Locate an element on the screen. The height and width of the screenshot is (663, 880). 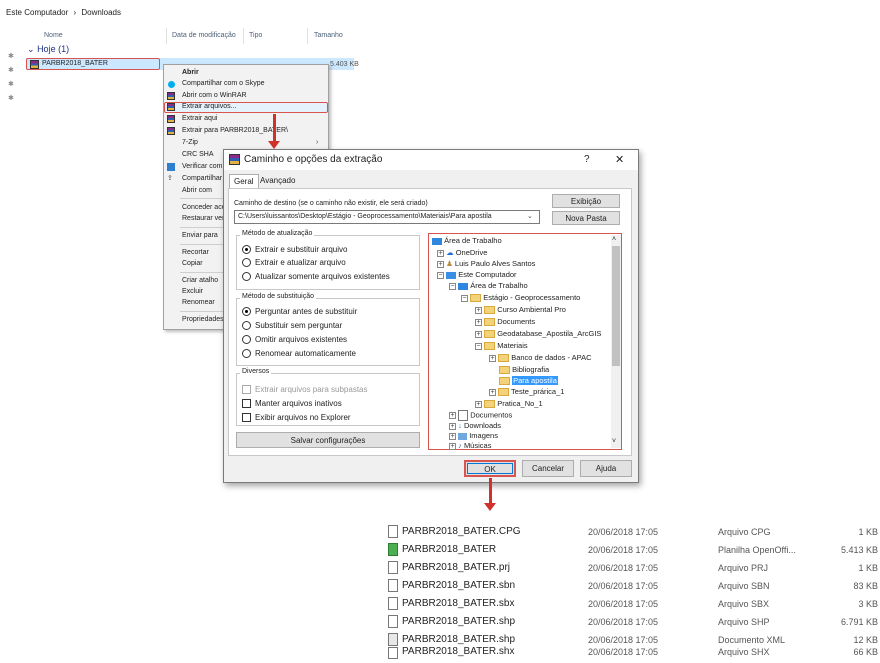
tree-item-teste: + Teste_prárica_1 is located at coordinates (526, 392).